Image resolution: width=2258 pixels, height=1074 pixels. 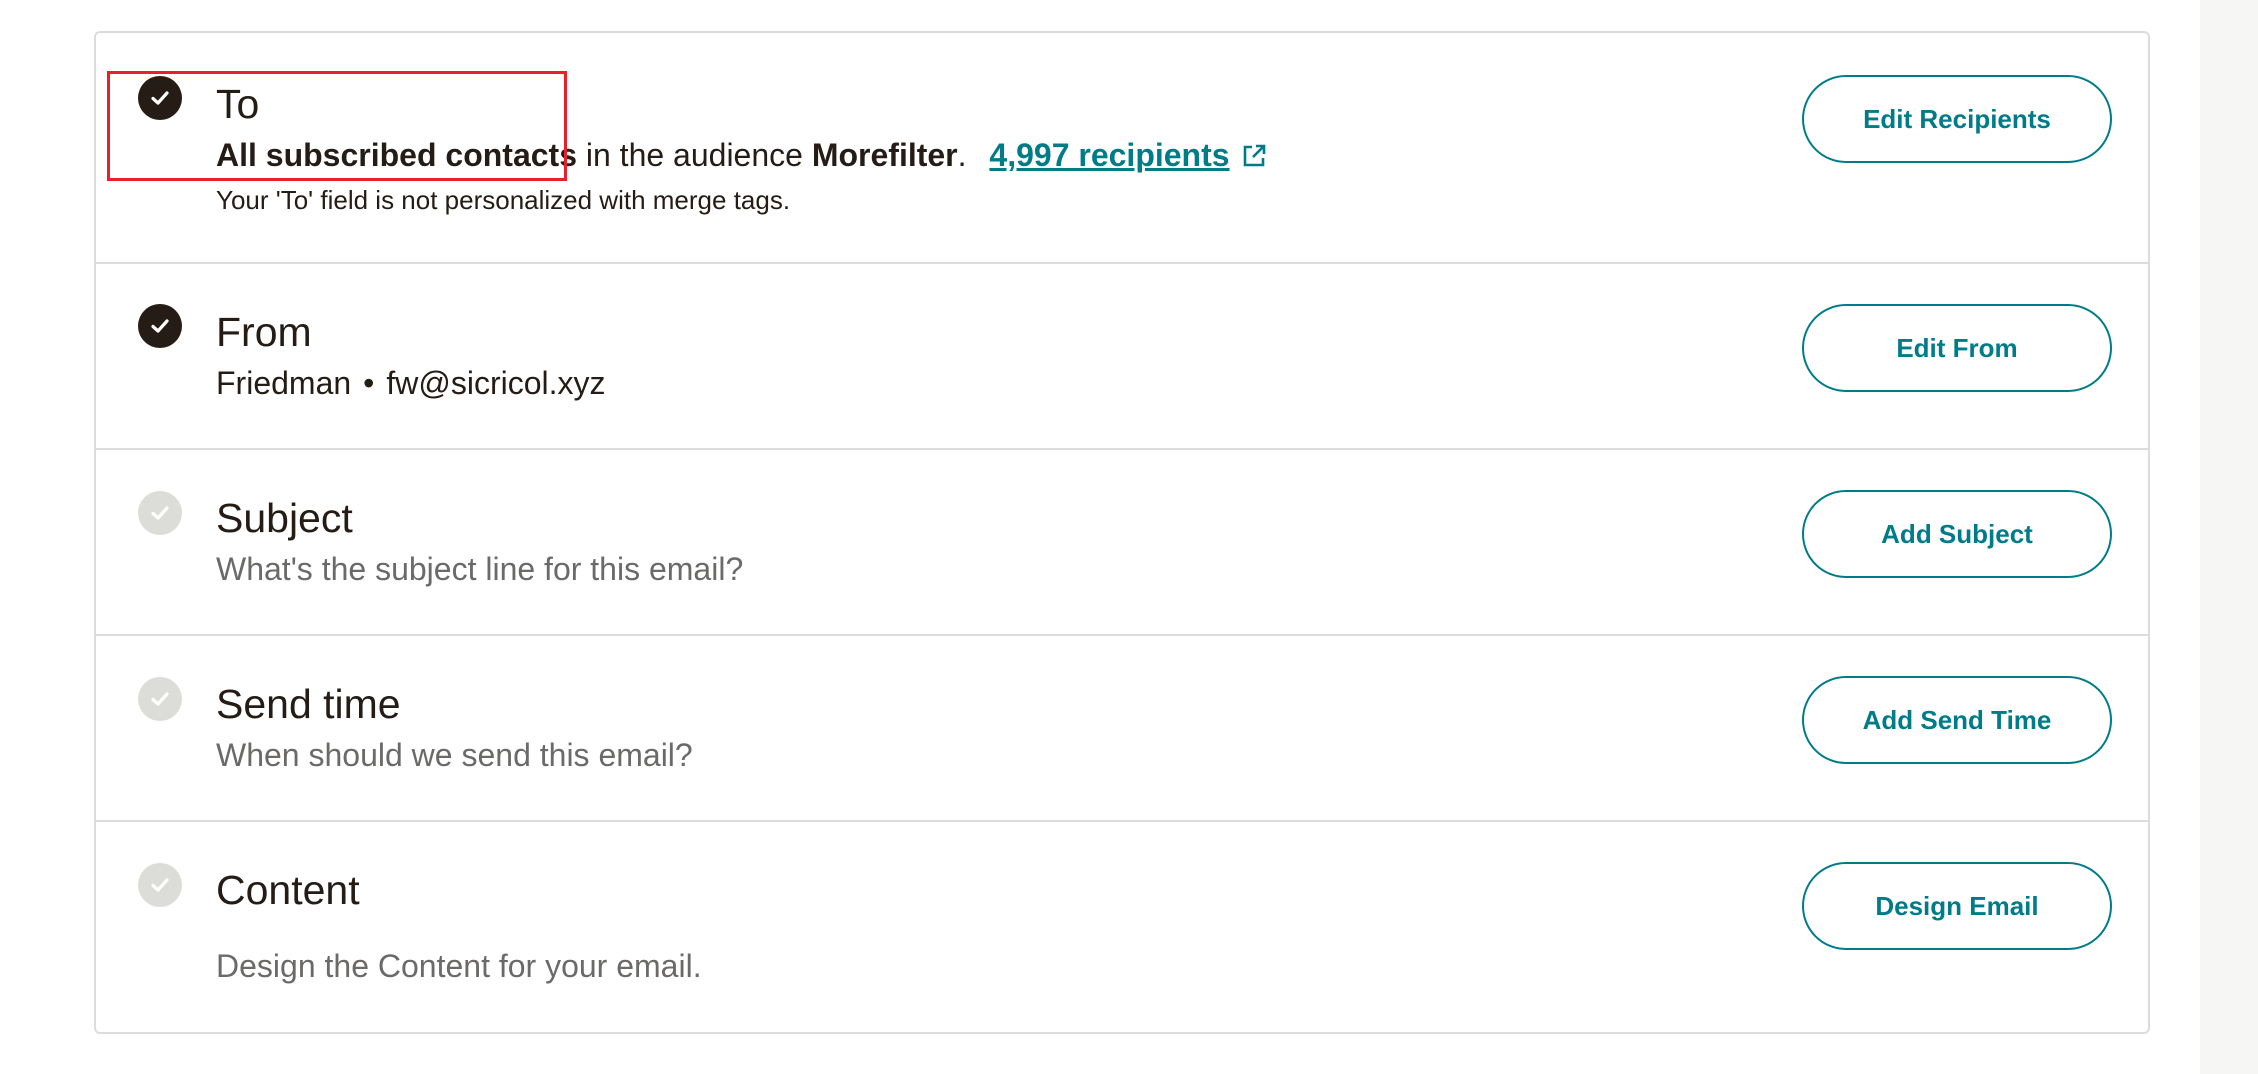 I want to click on row-title-content: Content, so click(x=288, y=890).